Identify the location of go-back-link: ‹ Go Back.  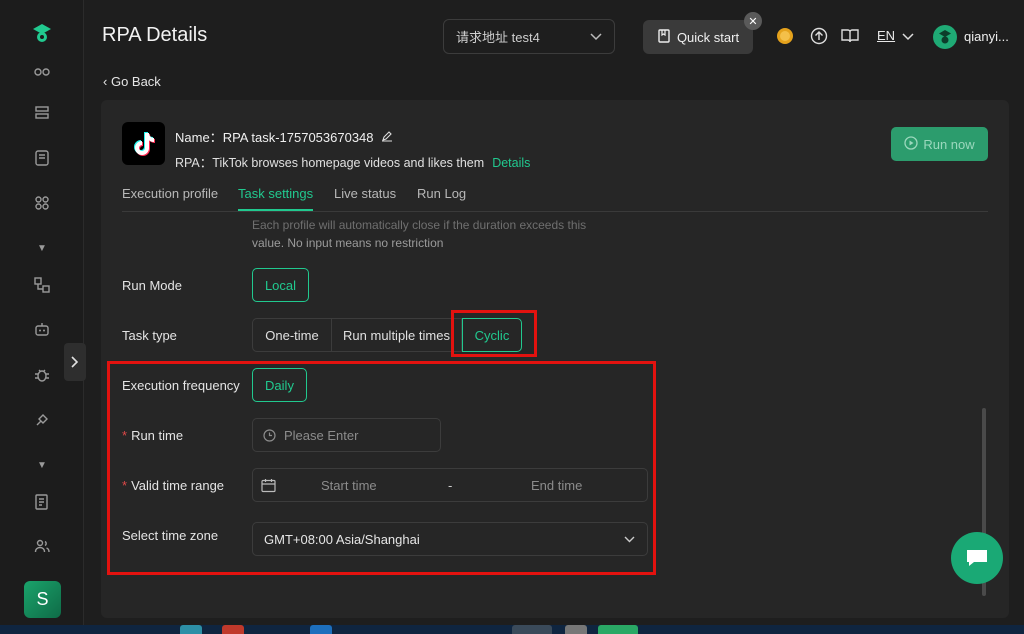
(132, 81).